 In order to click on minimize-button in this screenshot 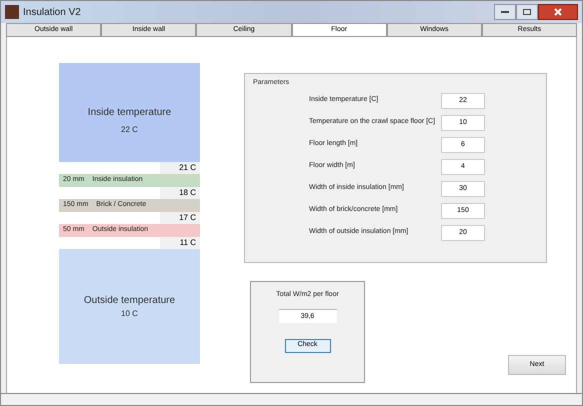, I will do `click(505, 12)`.